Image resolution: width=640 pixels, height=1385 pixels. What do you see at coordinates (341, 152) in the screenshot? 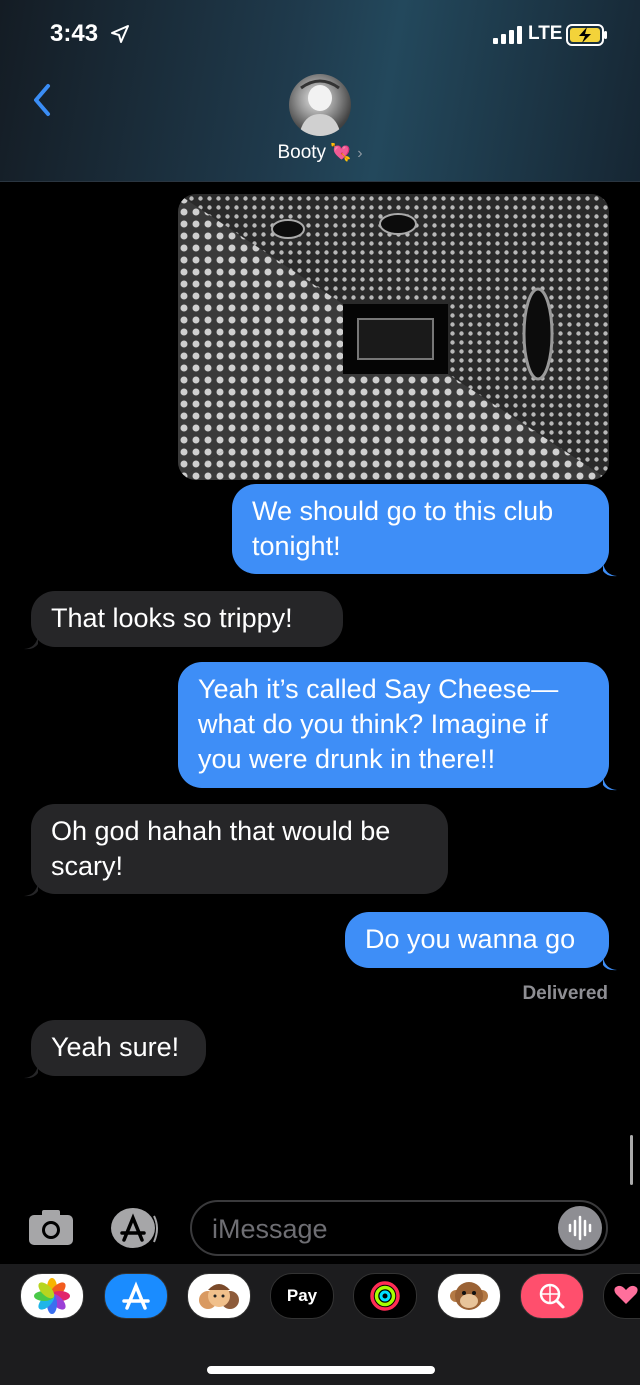
I see `heart-arrow-emoji-icon: 💘` at bounding box center [341, 152].